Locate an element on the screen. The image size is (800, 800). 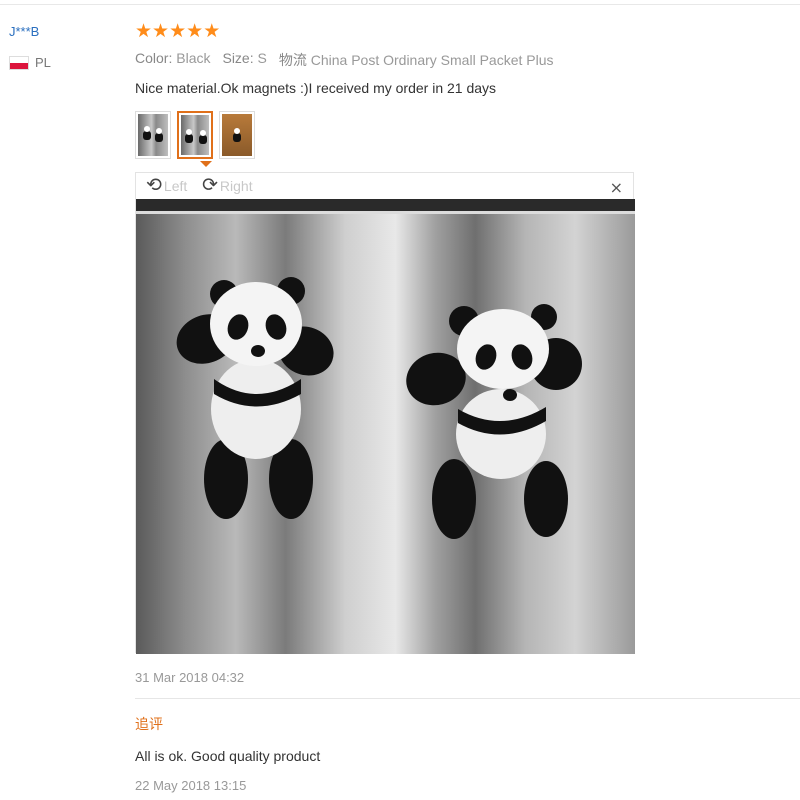
rotate-right-button: ⟳ Right is located at coordinates (227, 185).